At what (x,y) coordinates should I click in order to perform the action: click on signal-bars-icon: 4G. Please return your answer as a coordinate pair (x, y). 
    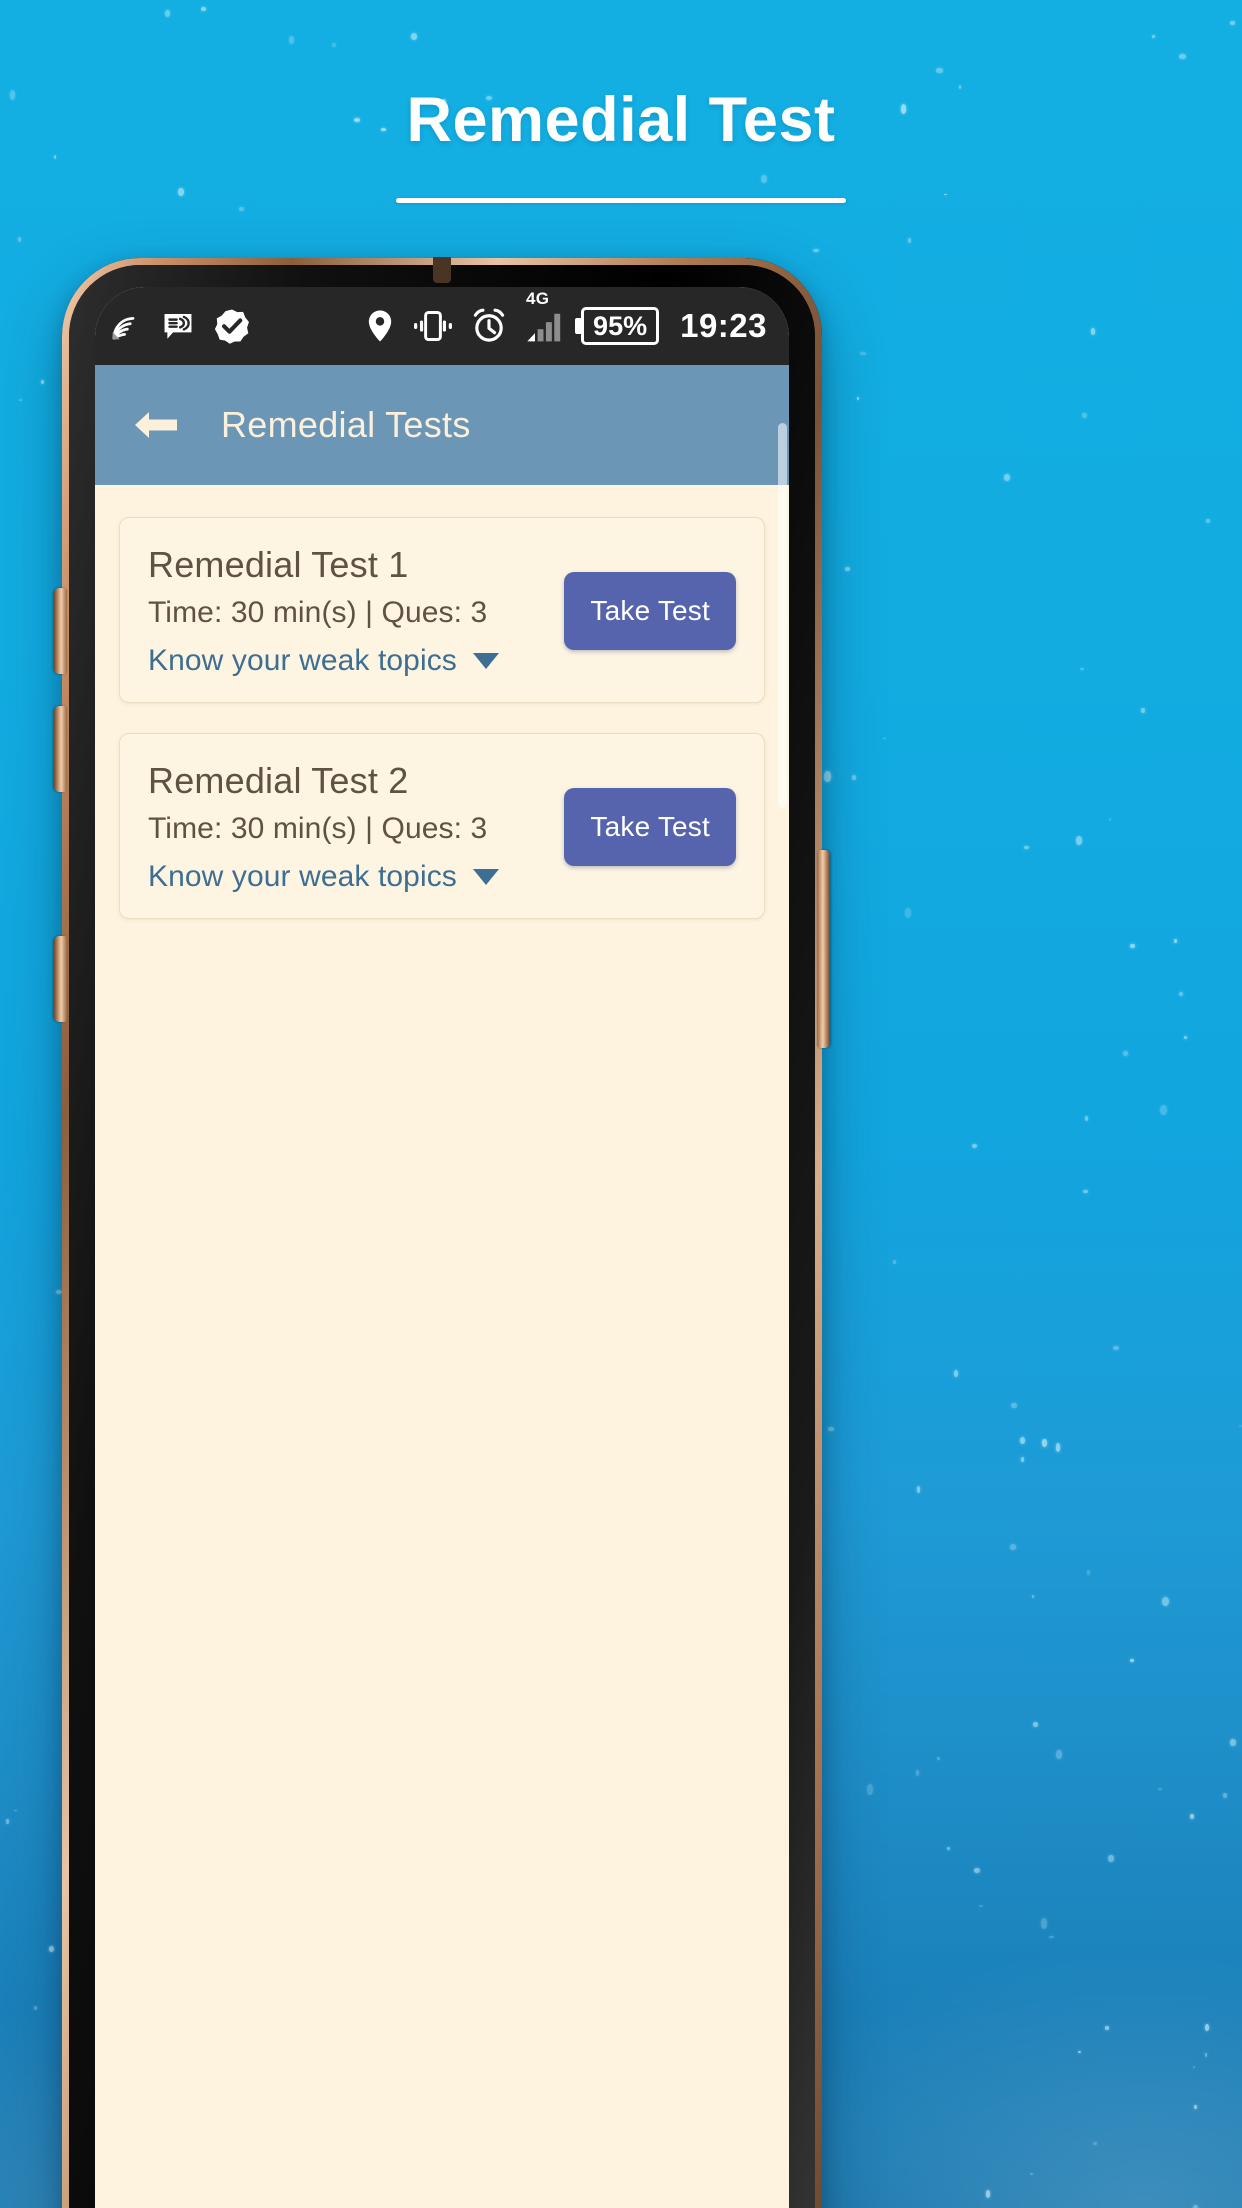
    Looking at the image, I should click on (544, 316).